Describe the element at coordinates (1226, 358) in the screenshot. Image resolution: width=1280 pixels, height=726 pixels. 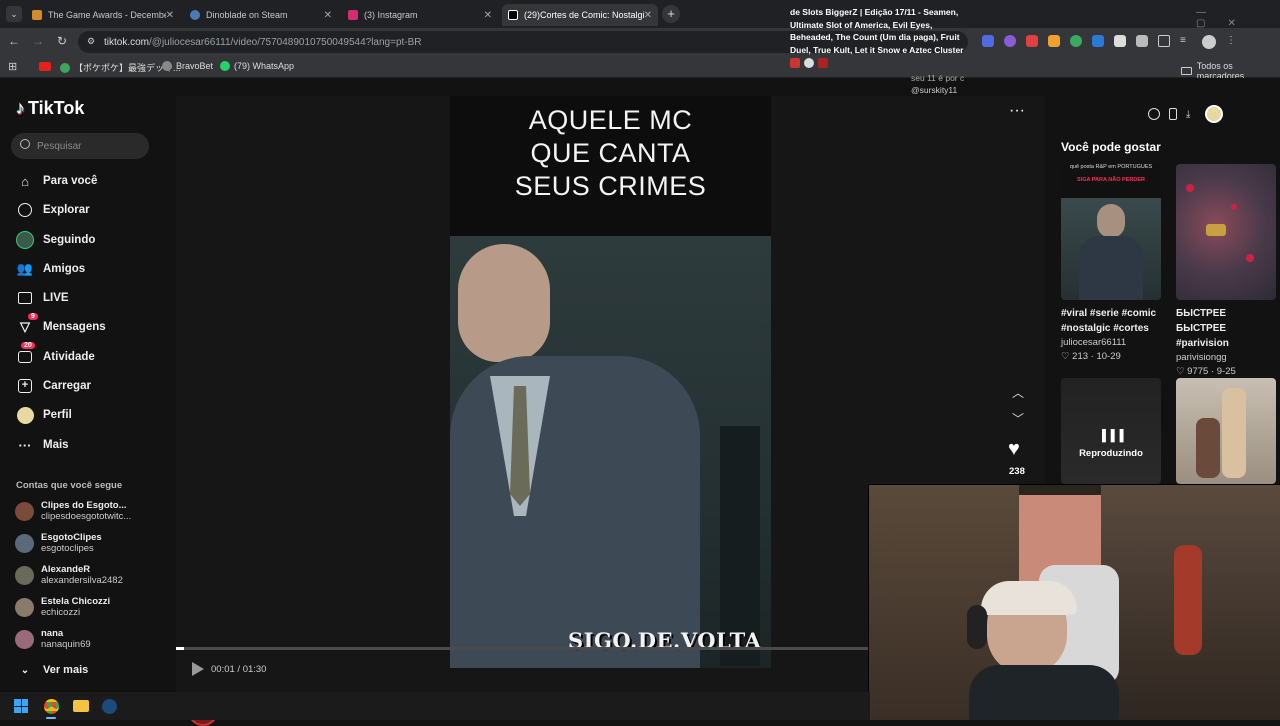
I see `card-username: parivisiongg` at that location.